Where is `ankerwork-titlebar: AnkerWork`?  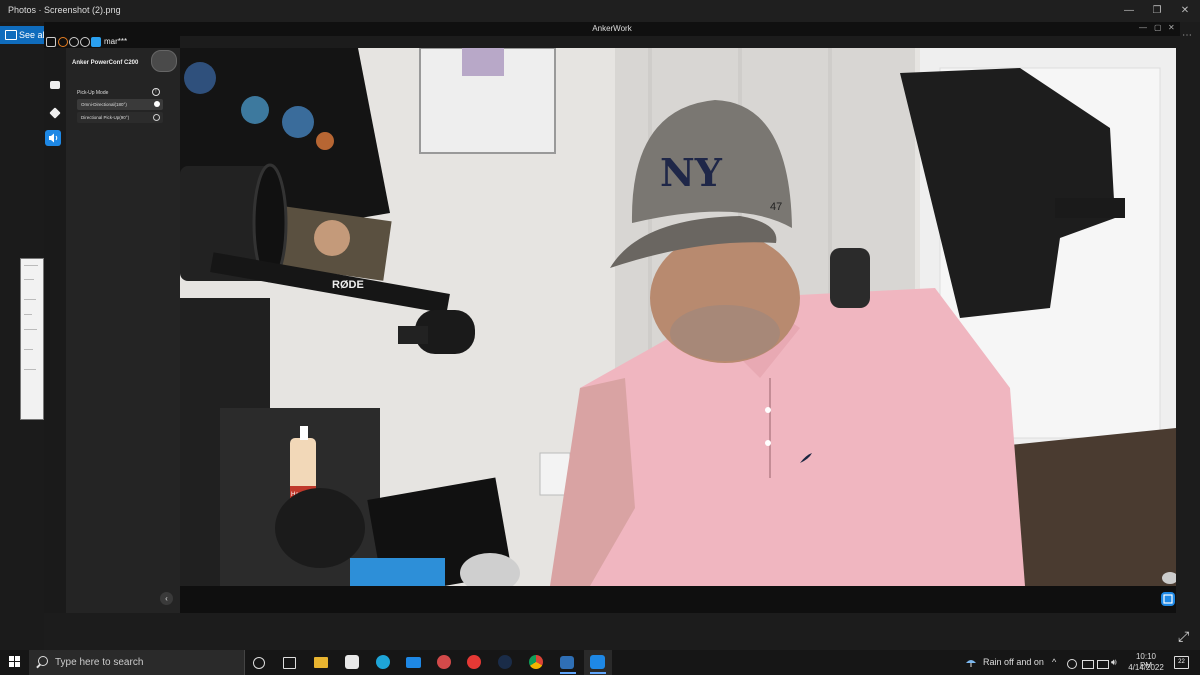 ankerwork-titlebar: AnkerWork is located at coordinates (612, 29).